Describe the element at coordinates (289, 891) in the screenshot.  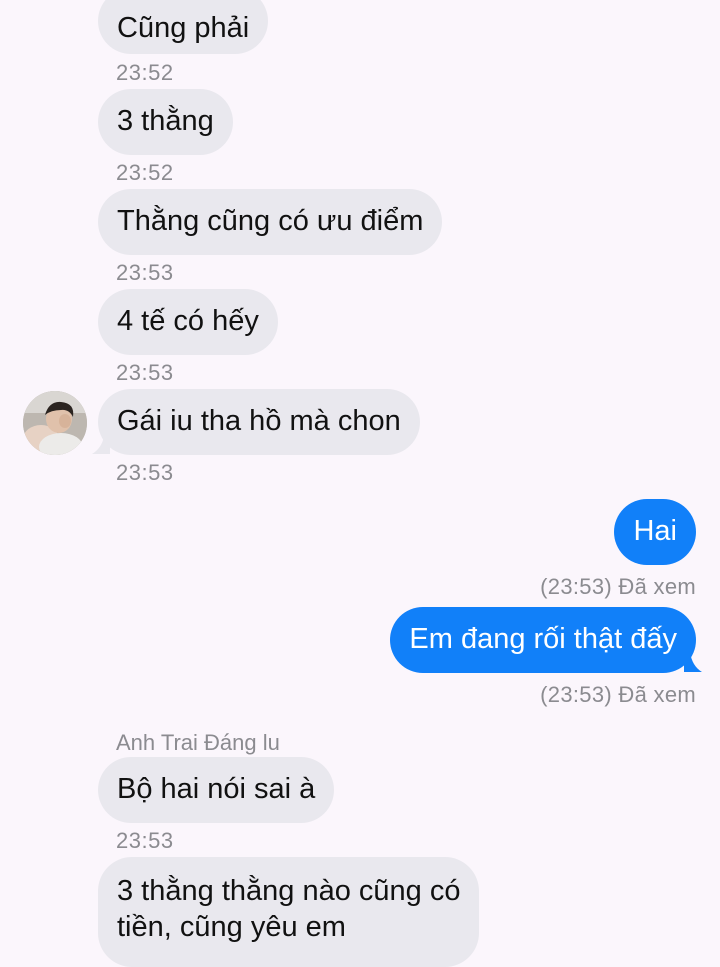
I see `message-line: 3 thằng thằng nào cũng có` at that location.